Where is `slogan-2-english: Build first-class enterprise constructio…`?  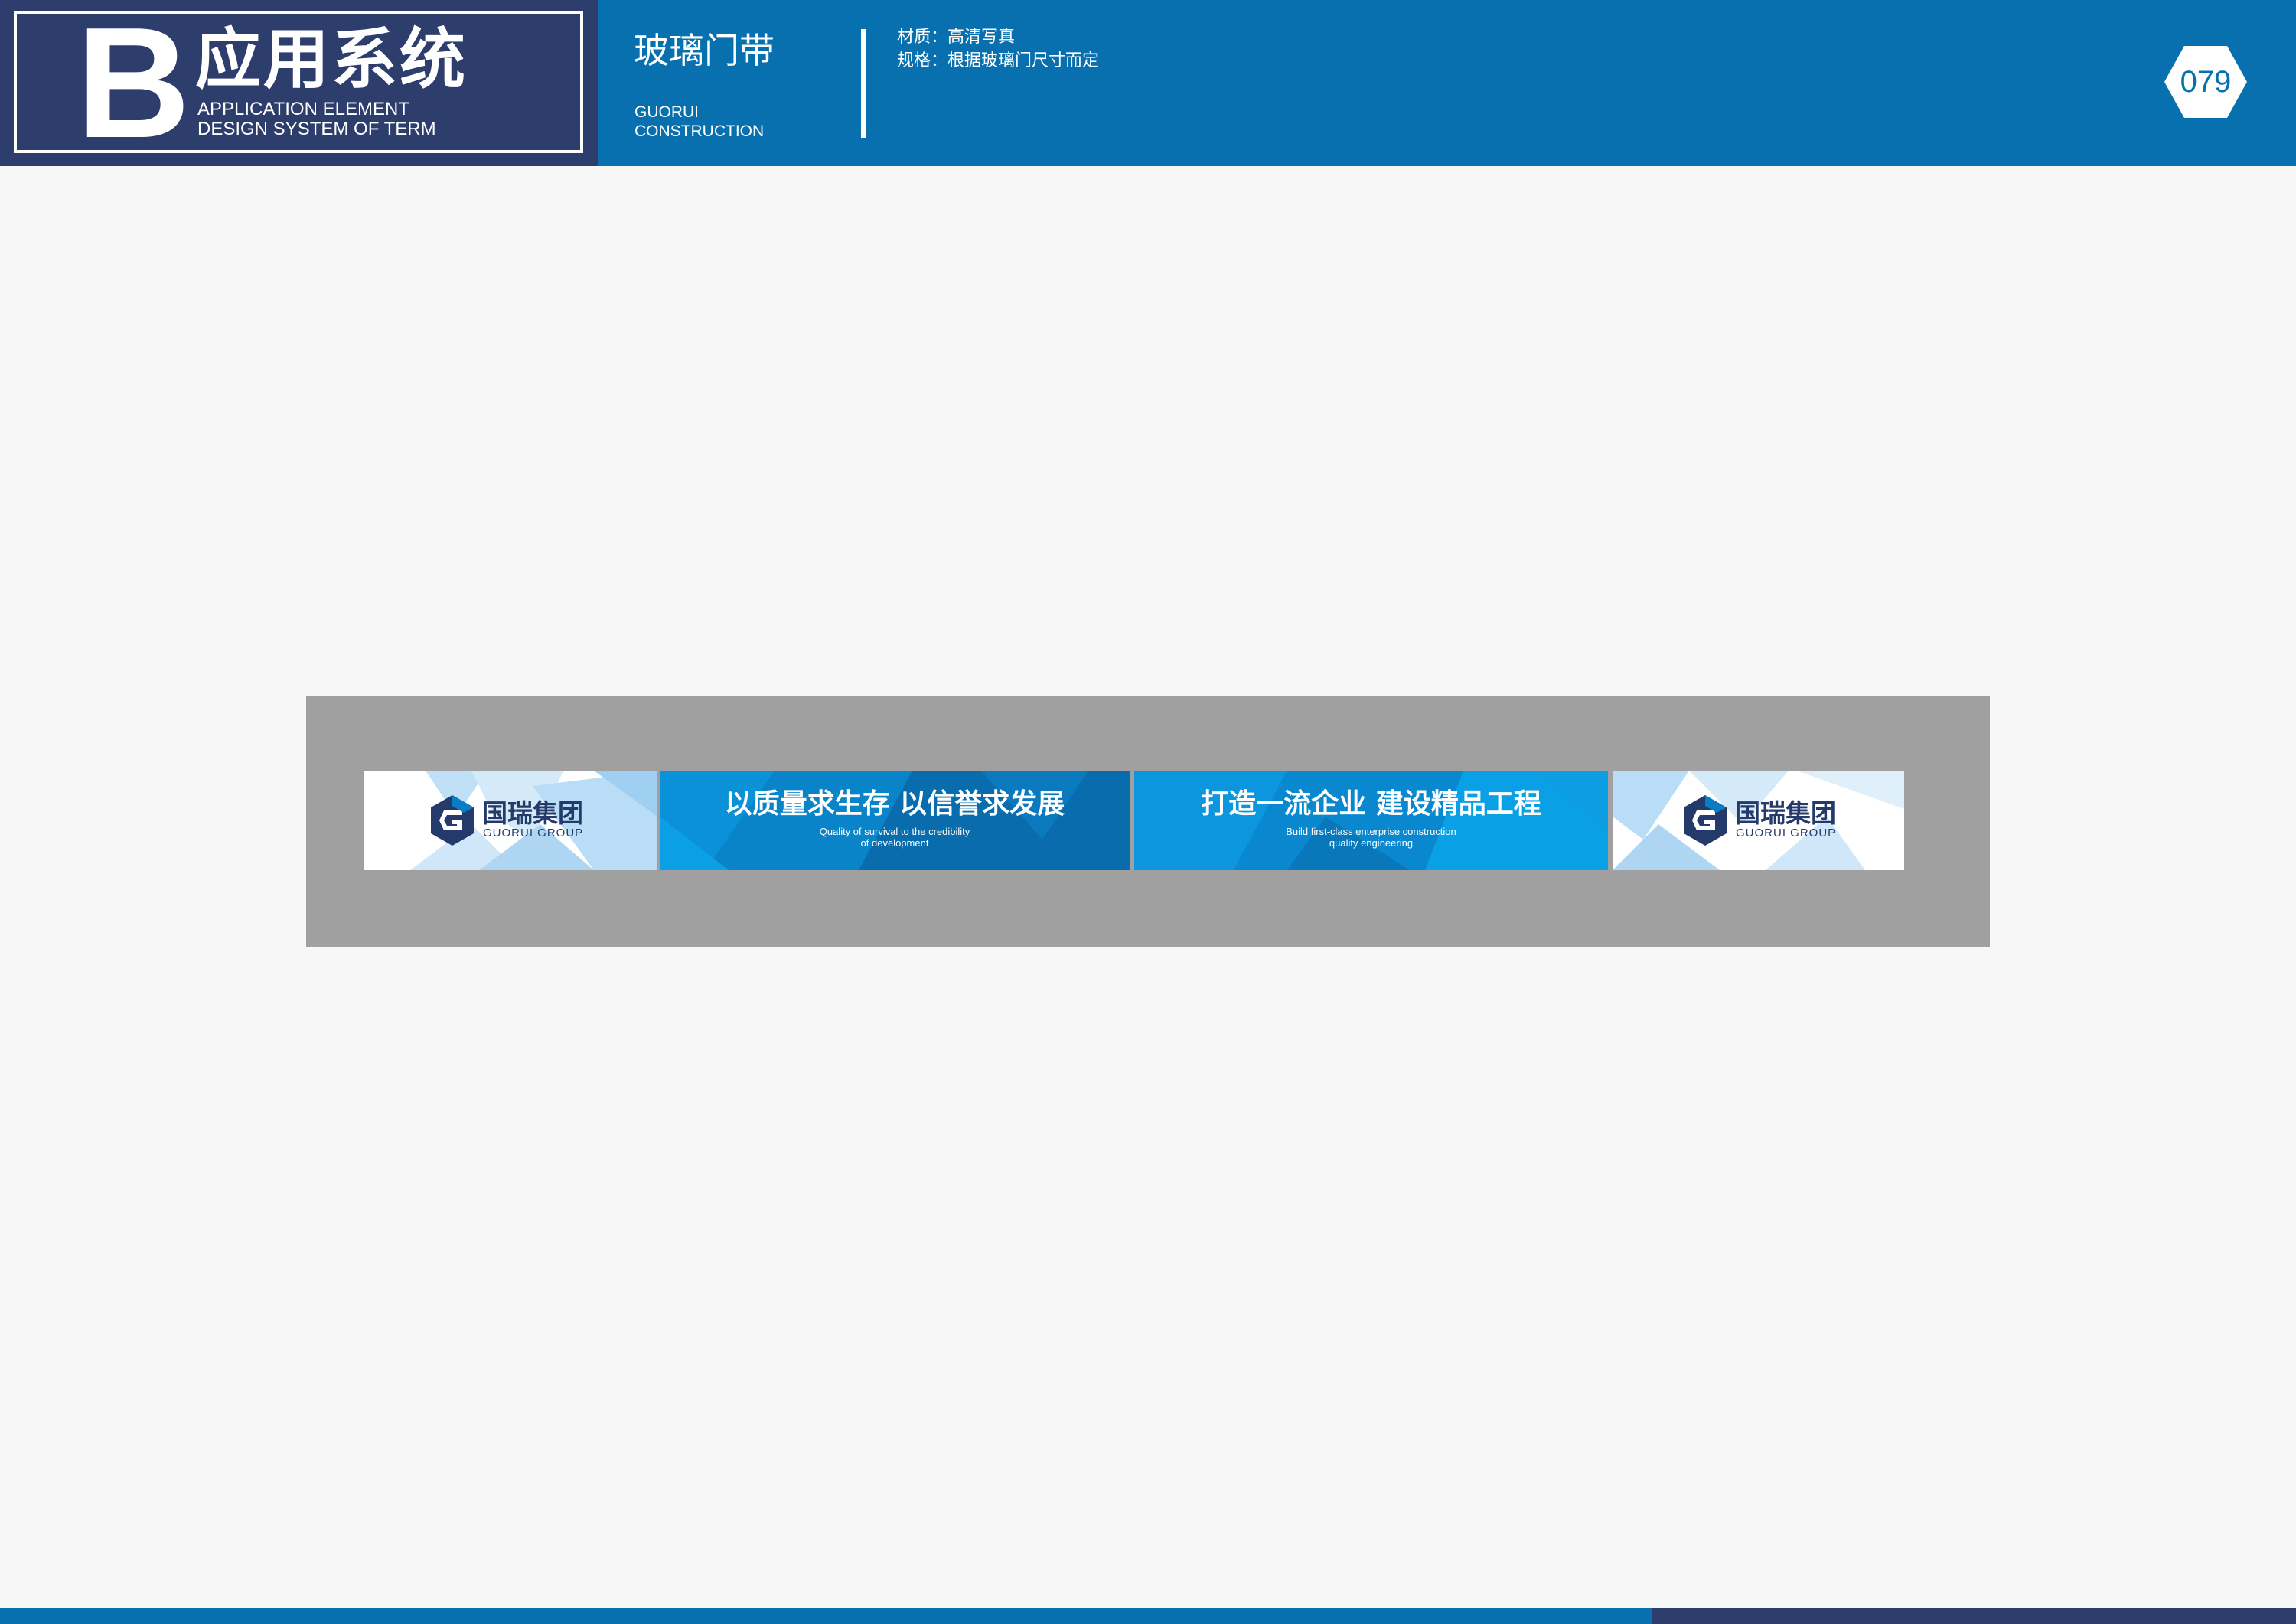 slogan-2-english: Build first-class enterprise constructio… is located at coordinates (1371, 838).